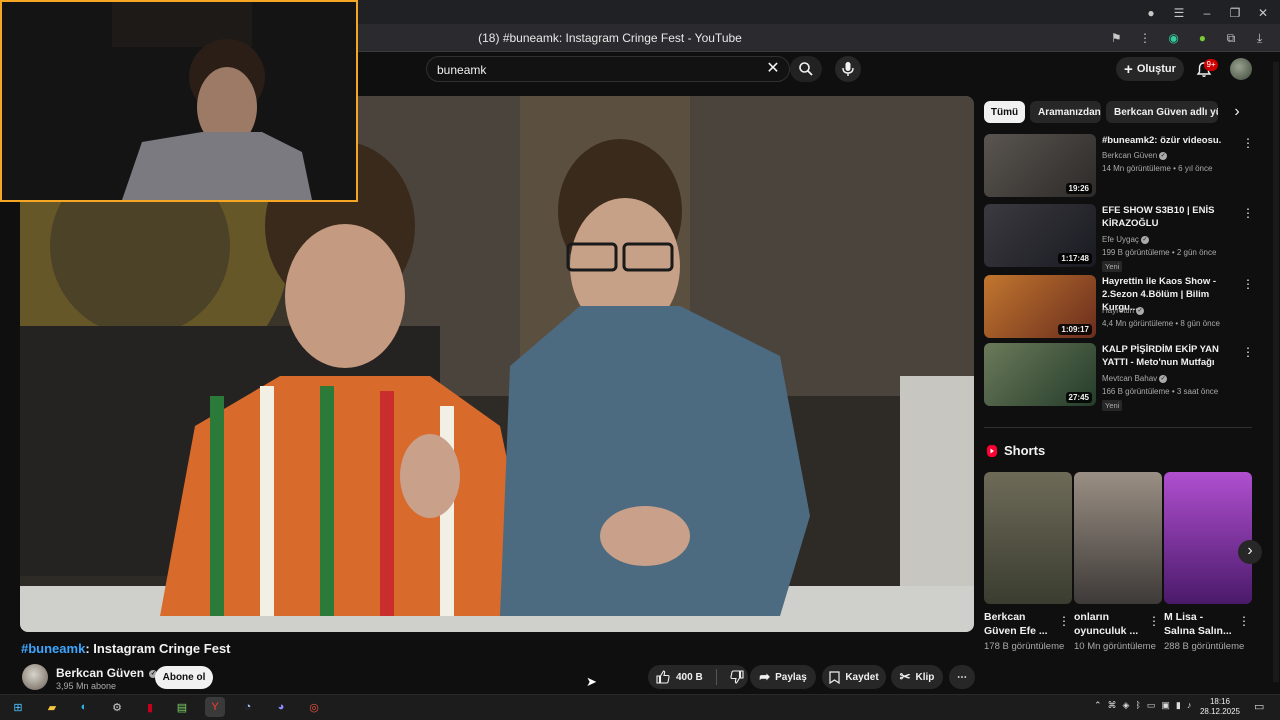 The width and height of the screenshot is (1280, 720). Describe the element at coordinates (1263, 13) in the screenshot. I see `close-window-icon: ✕` at that location.